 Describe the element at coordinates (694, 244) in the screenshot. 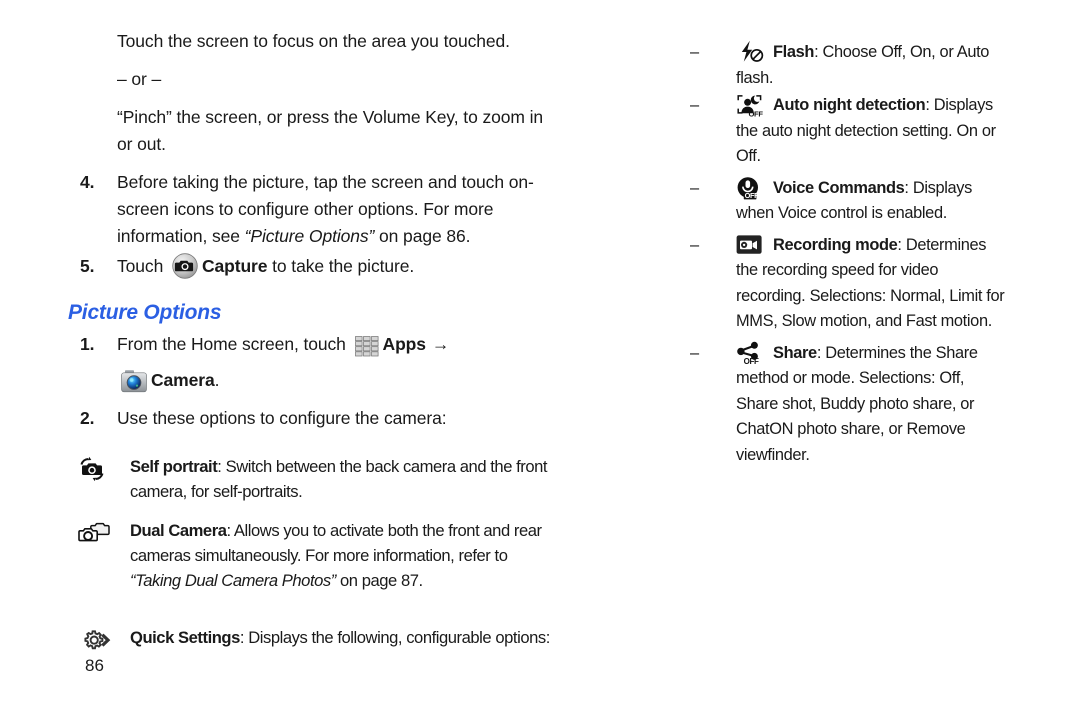

I see `recording-mode-dash: –` at that location.